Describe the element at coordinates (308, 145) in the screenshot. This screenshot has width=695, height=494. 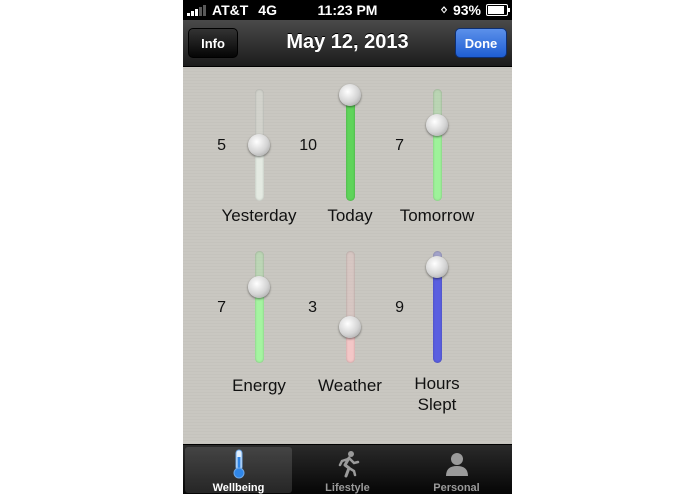
I see `slider-value: 10` at that location.